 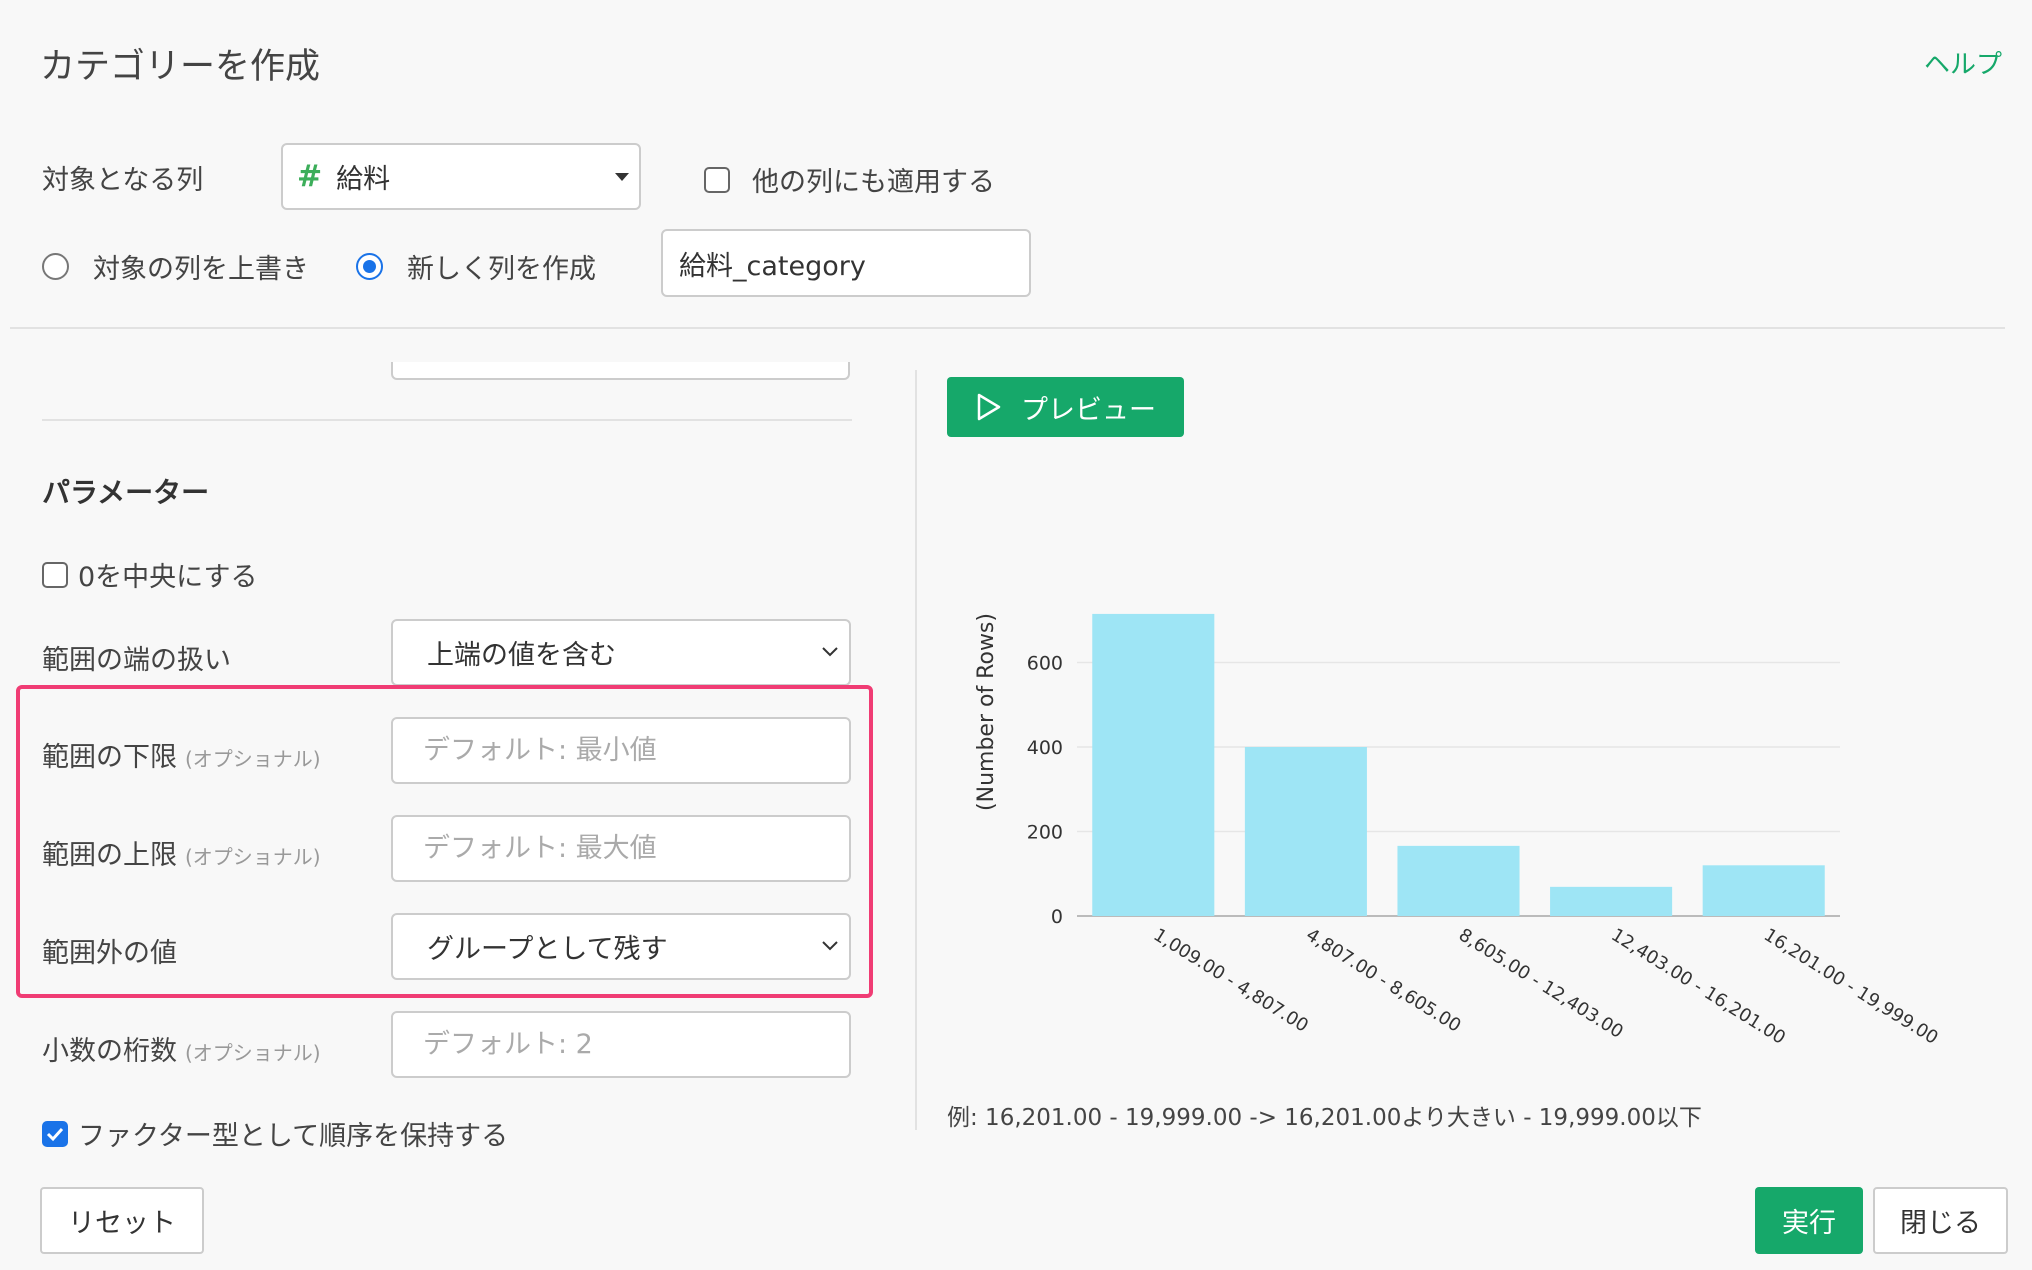 I want to click on preview-button: プレビュー, so click(x=1065, y=407).